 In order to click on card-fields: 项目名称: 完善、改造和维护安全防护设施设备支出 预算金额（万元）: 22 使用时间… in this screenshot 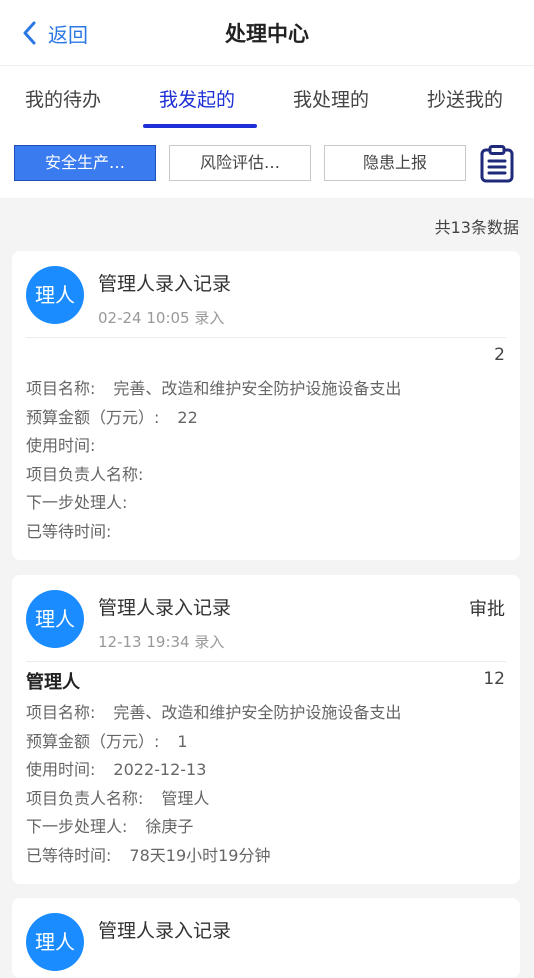, I will do `click(213, 461)`.